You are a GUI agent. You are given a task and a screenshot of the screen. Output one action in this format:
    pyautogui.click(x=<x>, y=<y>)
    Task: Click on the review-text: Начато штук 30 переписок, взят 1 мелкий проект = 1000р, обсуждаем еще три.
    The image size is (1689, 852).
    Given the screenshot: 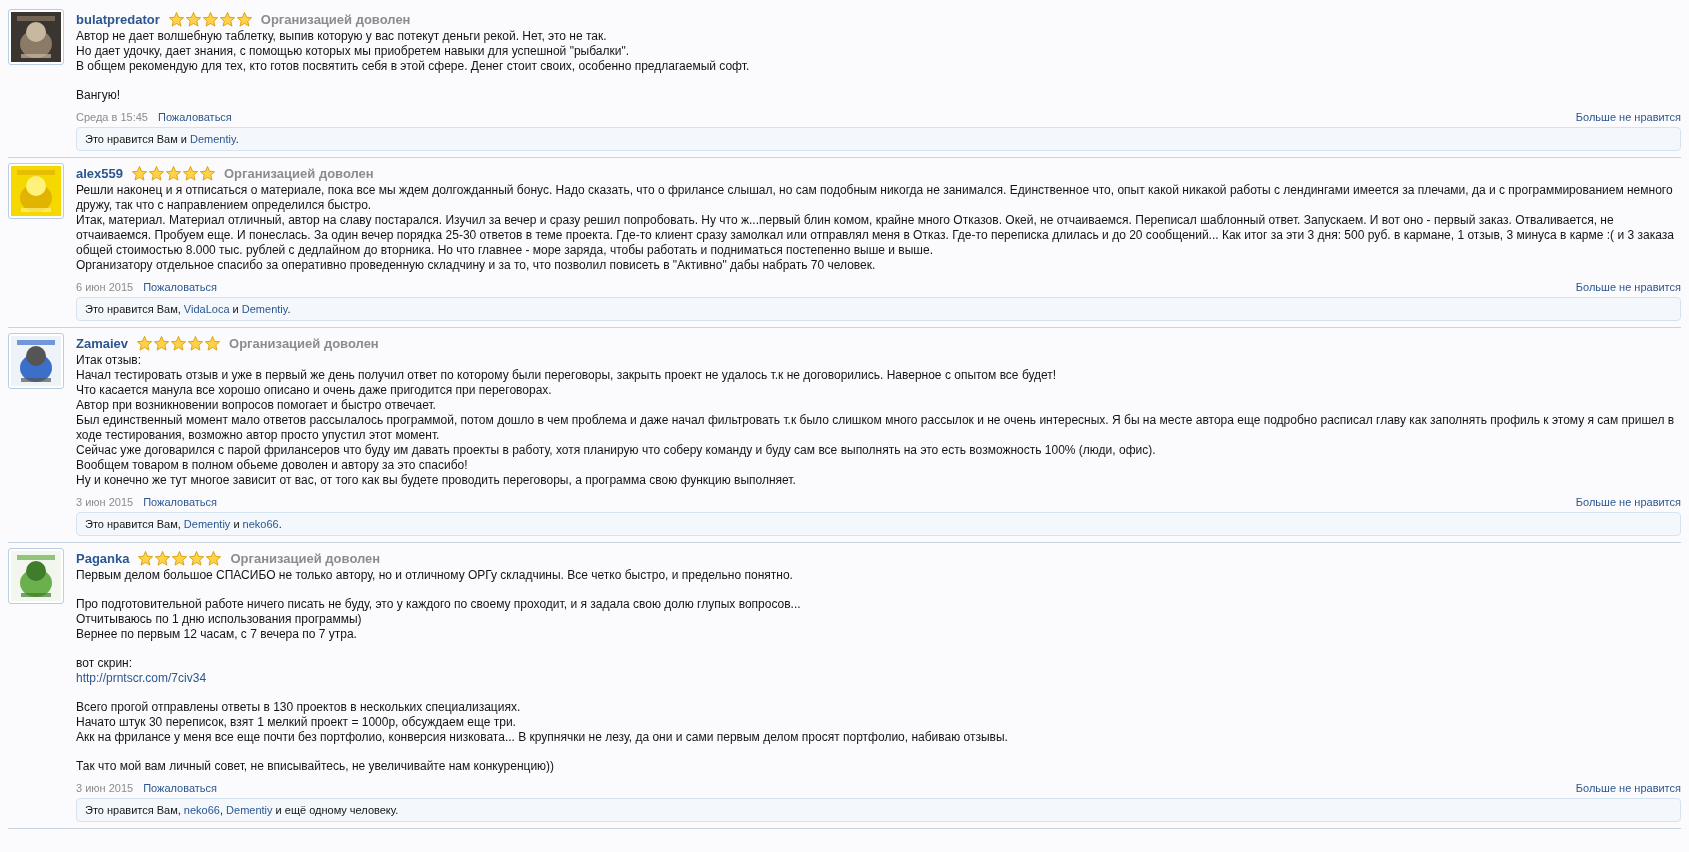 What is the action you would take?
    pyautogui.click(x=296, y=722)
    